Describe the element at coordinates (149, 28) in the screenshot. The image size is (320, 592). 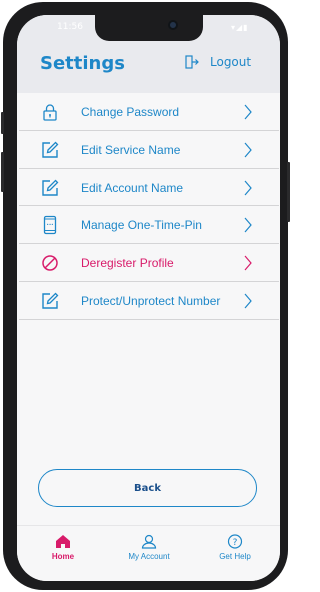
I see `notch` at that location.